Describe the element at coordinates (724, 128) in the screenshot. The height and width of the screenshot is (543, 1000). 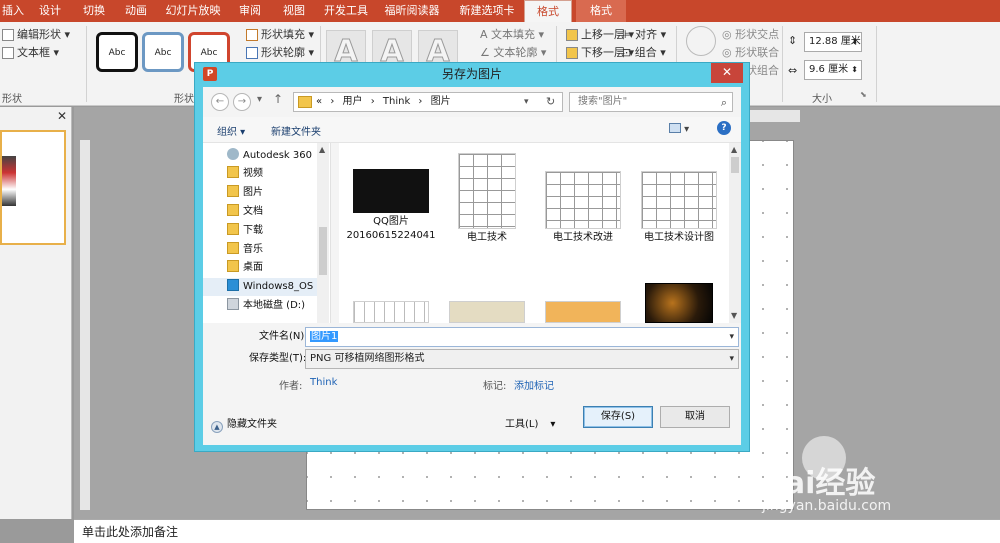
I see `help-icon: ?` at that location.